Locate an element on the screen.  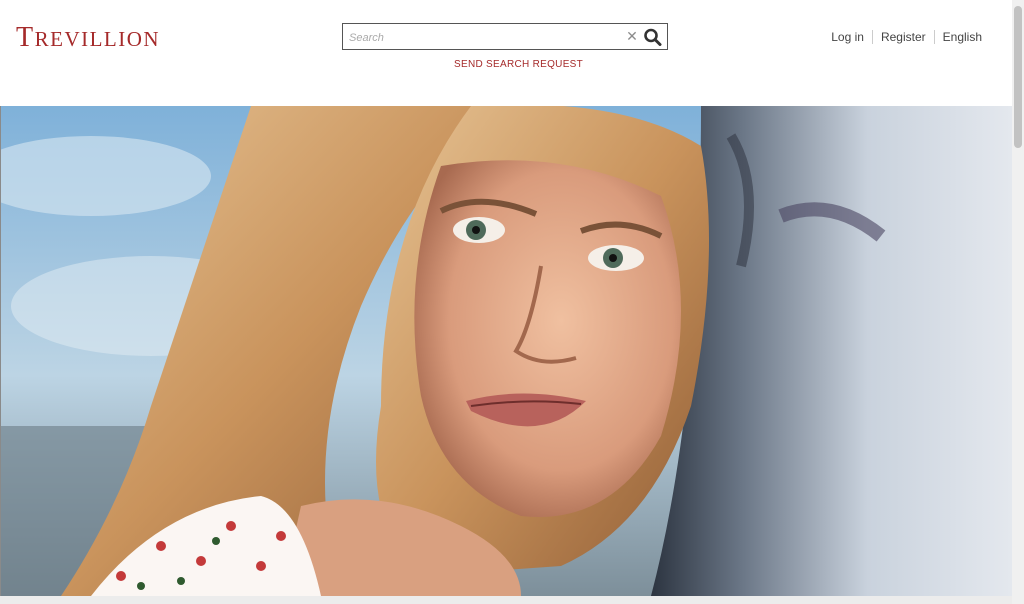
account-nav: Log in Register English is located at coordinates (906, 37).